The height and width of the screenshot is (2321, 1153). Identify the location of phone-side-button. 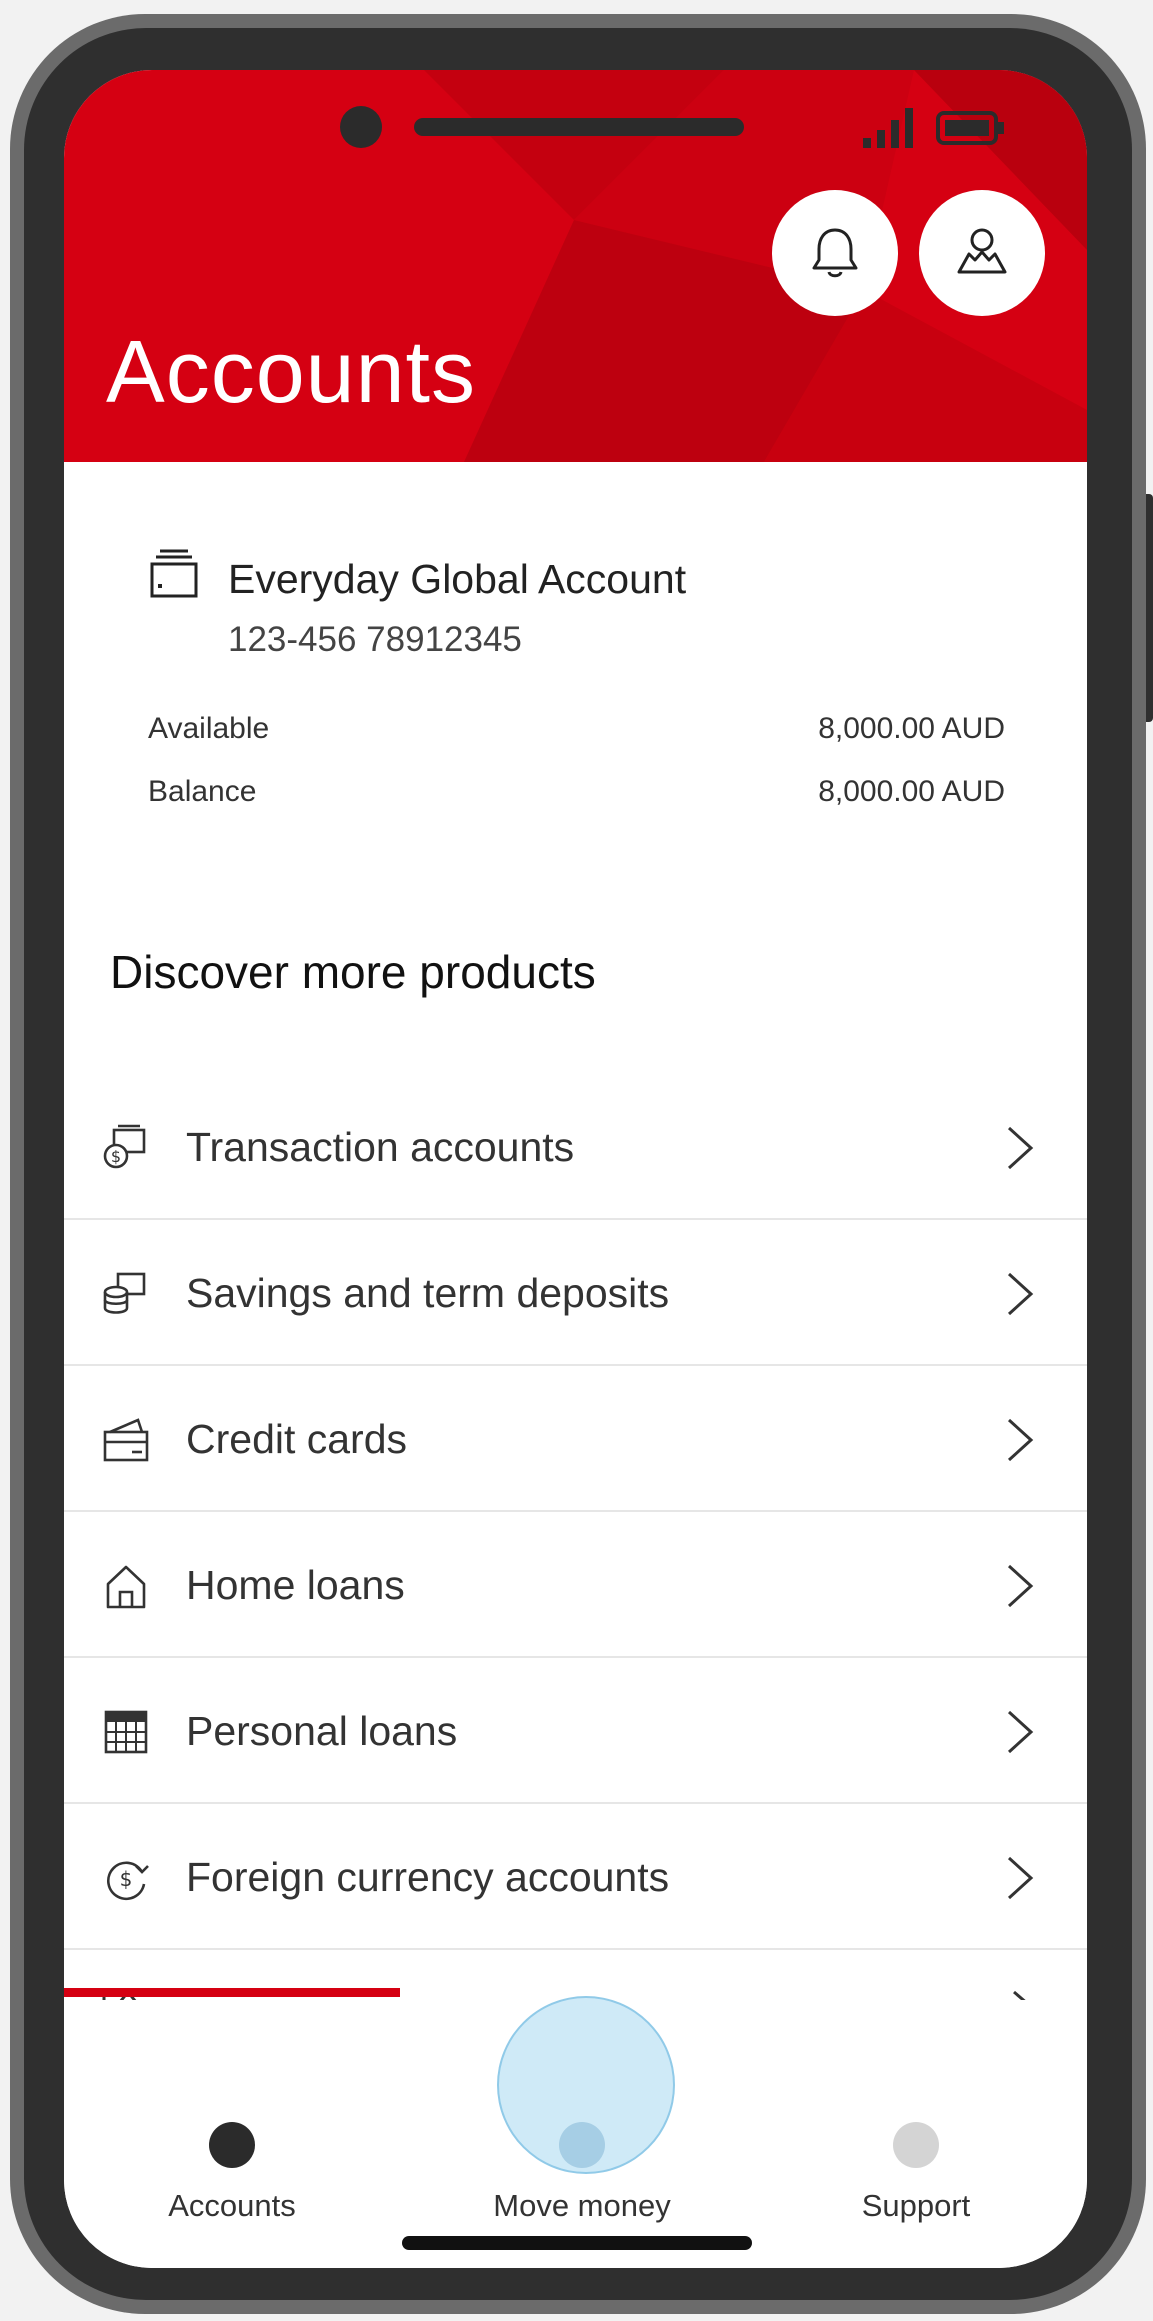
(1149, 608).